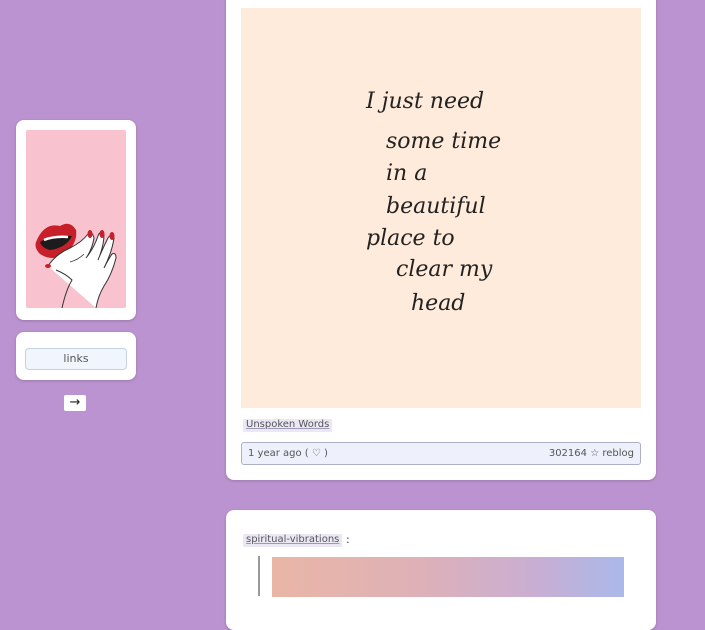  Describe the element at coordinates (618, 453) in the screenshot. I see `reblog-link: reblog` at that location.